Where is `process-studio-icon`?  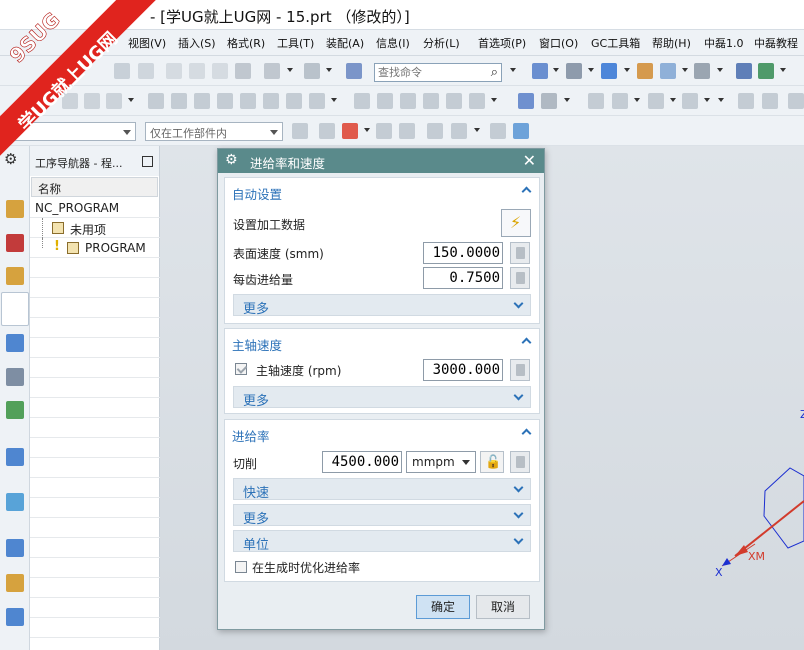
process-studio-icon is located at coordinates (15, 617).